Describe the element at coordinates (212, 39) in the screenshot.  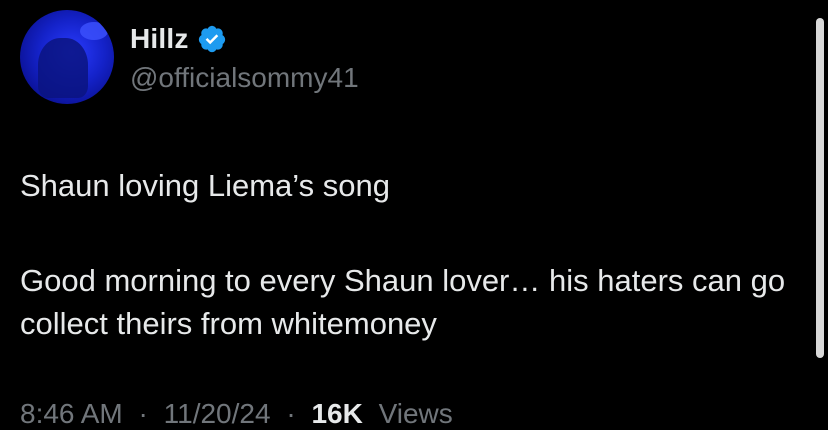
I see `verified-badge-icon` at that location.